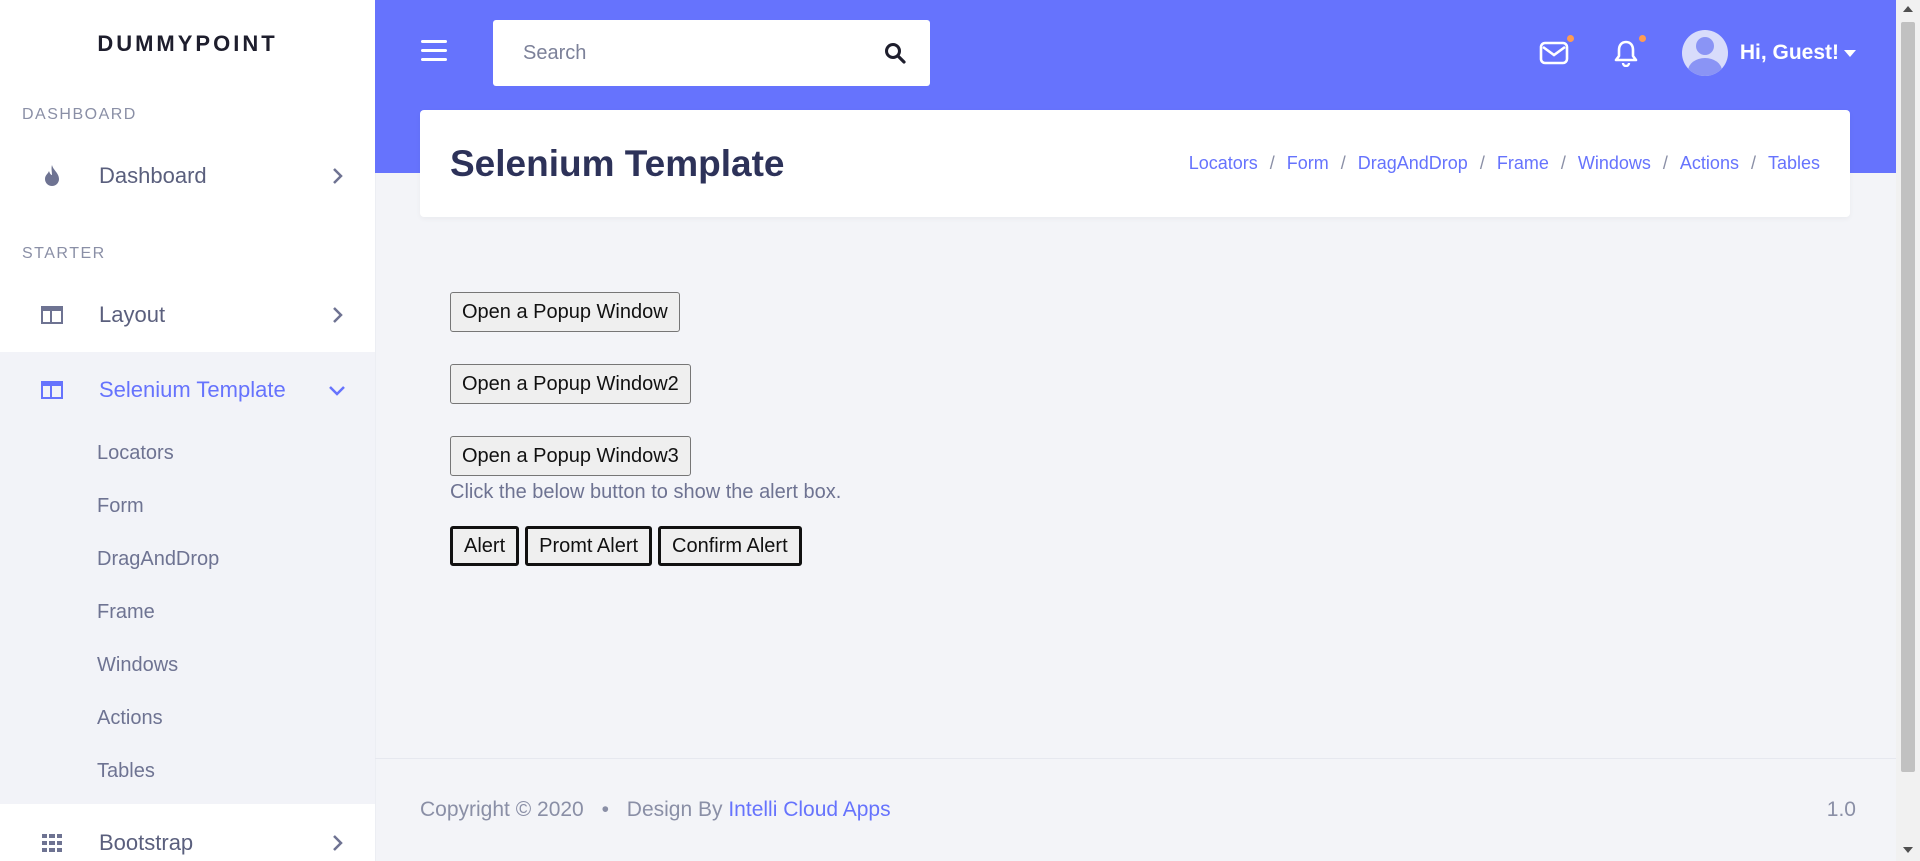 This screenshot has width=1920, height=861. Describe the element at coordinates (187, 506) in the screenshot. I see `submenu-item-form: Form` at that location.